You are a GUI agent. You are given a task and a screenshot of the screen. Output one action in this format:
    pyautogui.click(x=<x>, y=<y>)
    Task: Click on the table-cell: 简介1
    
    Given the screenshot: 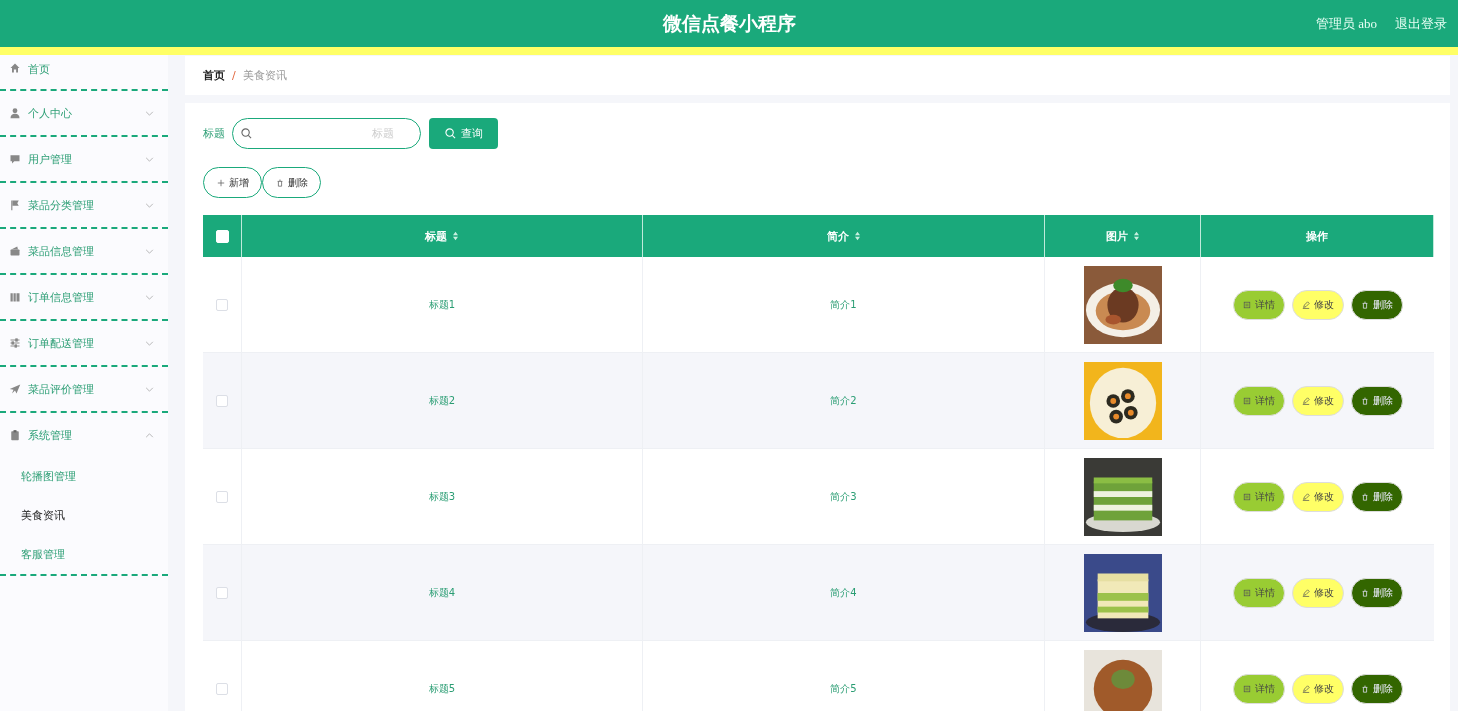 What is the action you would take?
    pyautogui.click(x=843, y=304)
    